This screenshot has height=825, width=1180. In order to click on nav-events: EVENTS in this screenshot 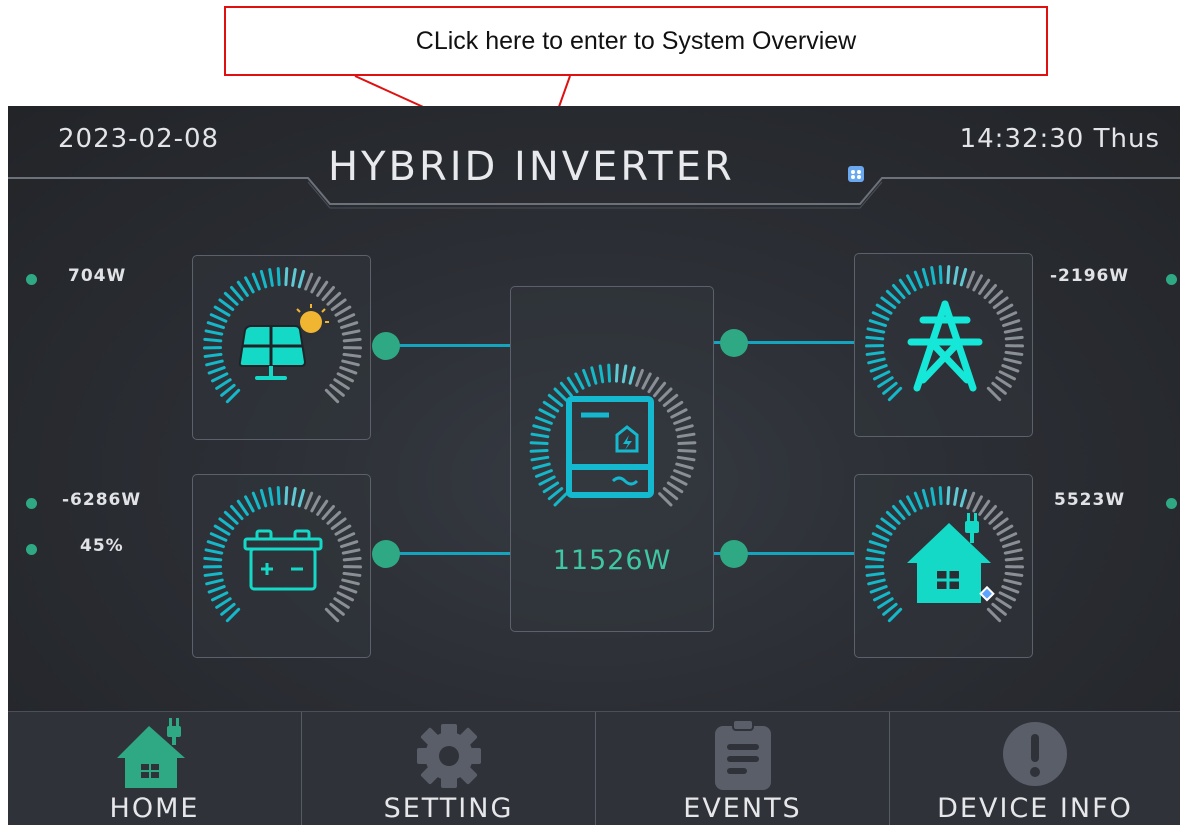, I will do `click(743, 768)`.